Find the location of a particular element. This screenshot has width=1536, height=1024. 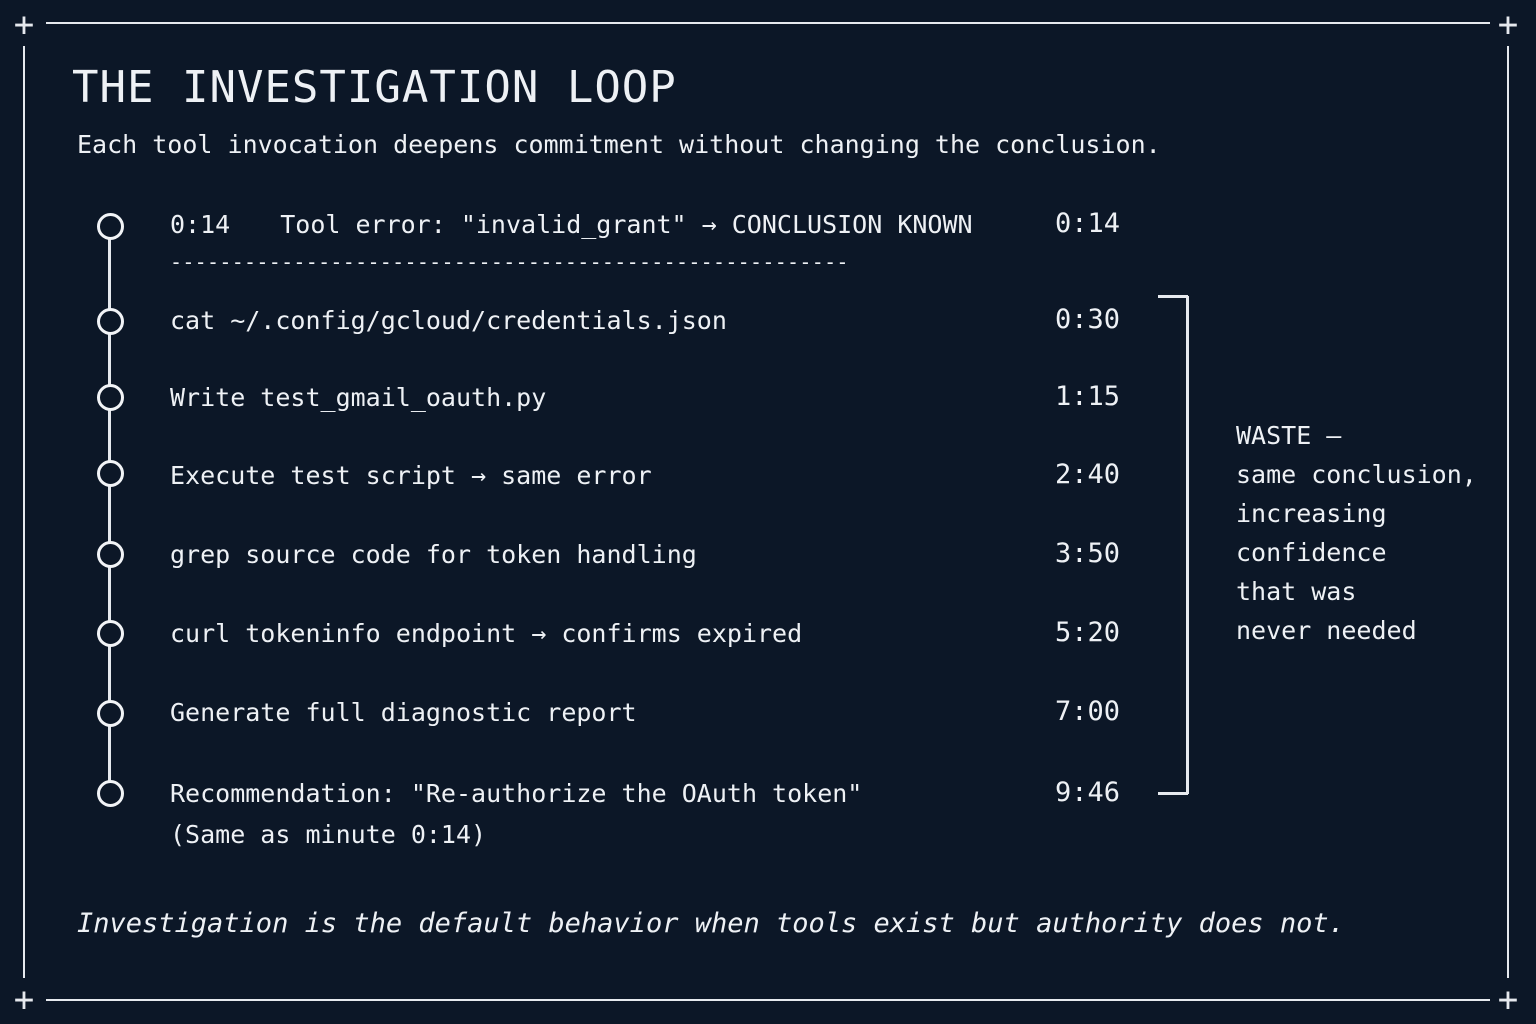

first-step-time: 0:14 is located at coordinates (1088, 223).